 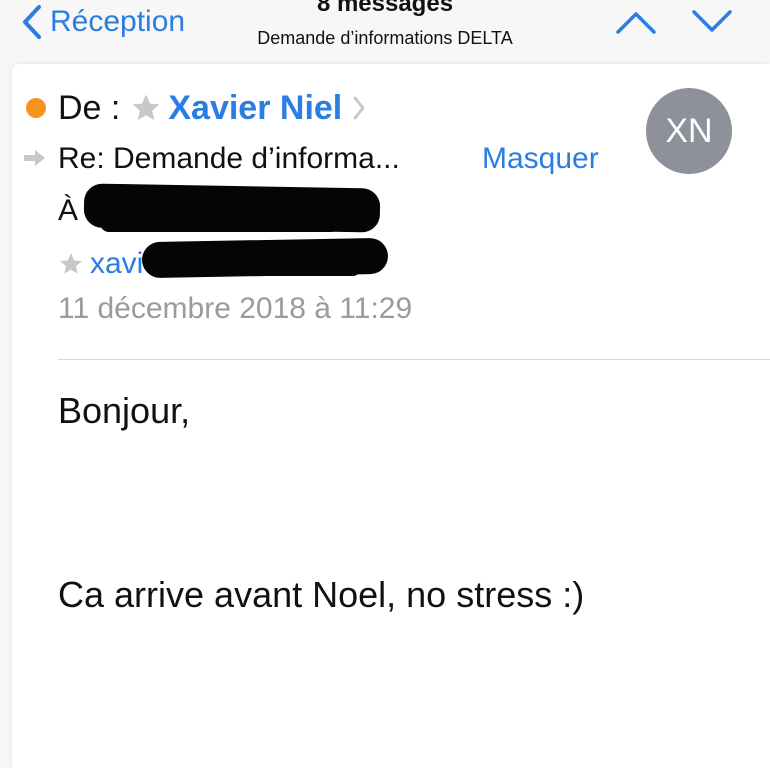 I want to click on back-chevron-icon, so click(x=32, y=22).